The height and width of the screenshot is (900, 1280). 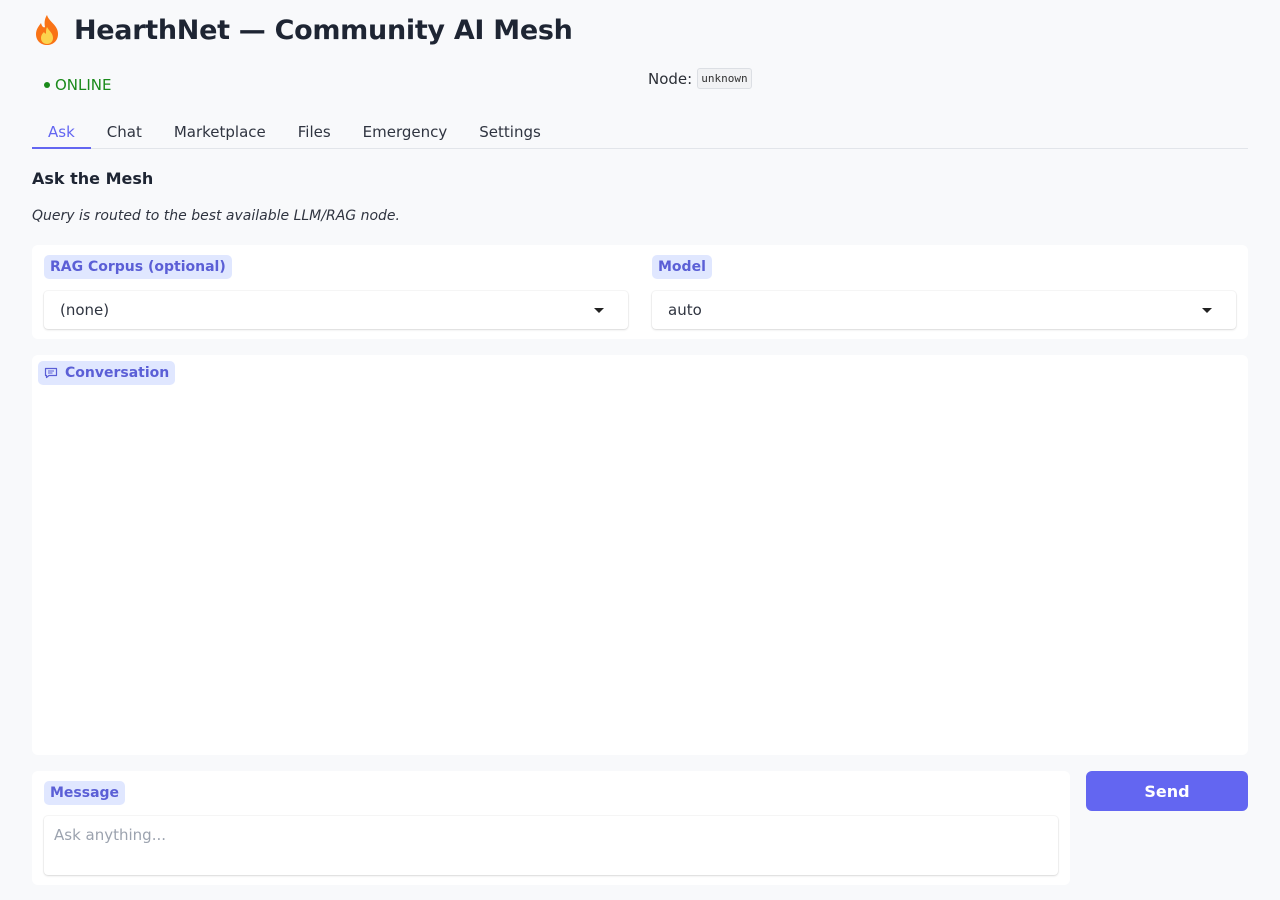 I want to click on conversation-label: Conversation, so click(x=117, y=373).